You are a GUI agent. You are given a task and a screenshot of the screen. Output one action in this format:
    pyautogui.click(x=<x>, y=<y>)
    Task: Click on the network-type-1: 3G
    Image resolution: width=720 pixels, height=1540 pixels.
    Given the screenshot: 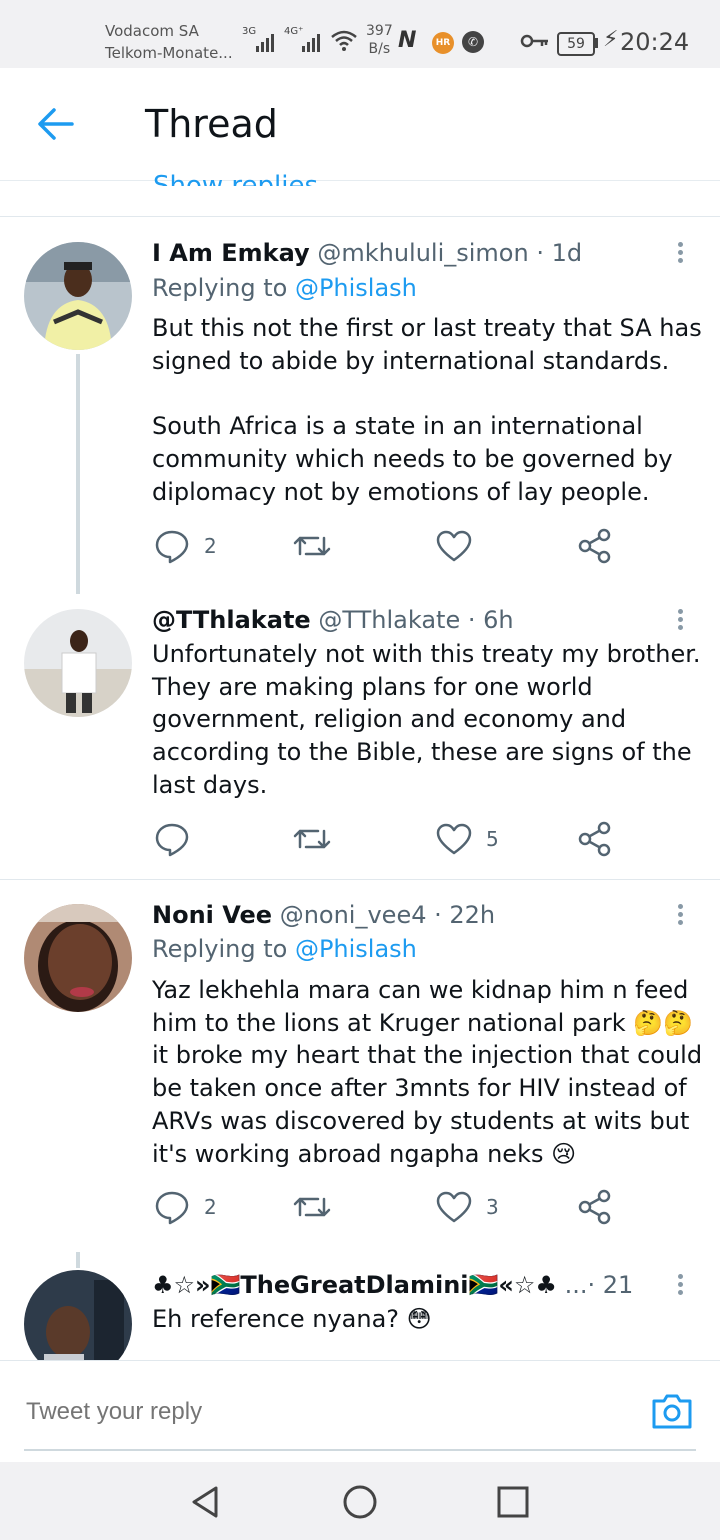 What is the action you would take?
    pyautogui.click(x=249, y=31)
    